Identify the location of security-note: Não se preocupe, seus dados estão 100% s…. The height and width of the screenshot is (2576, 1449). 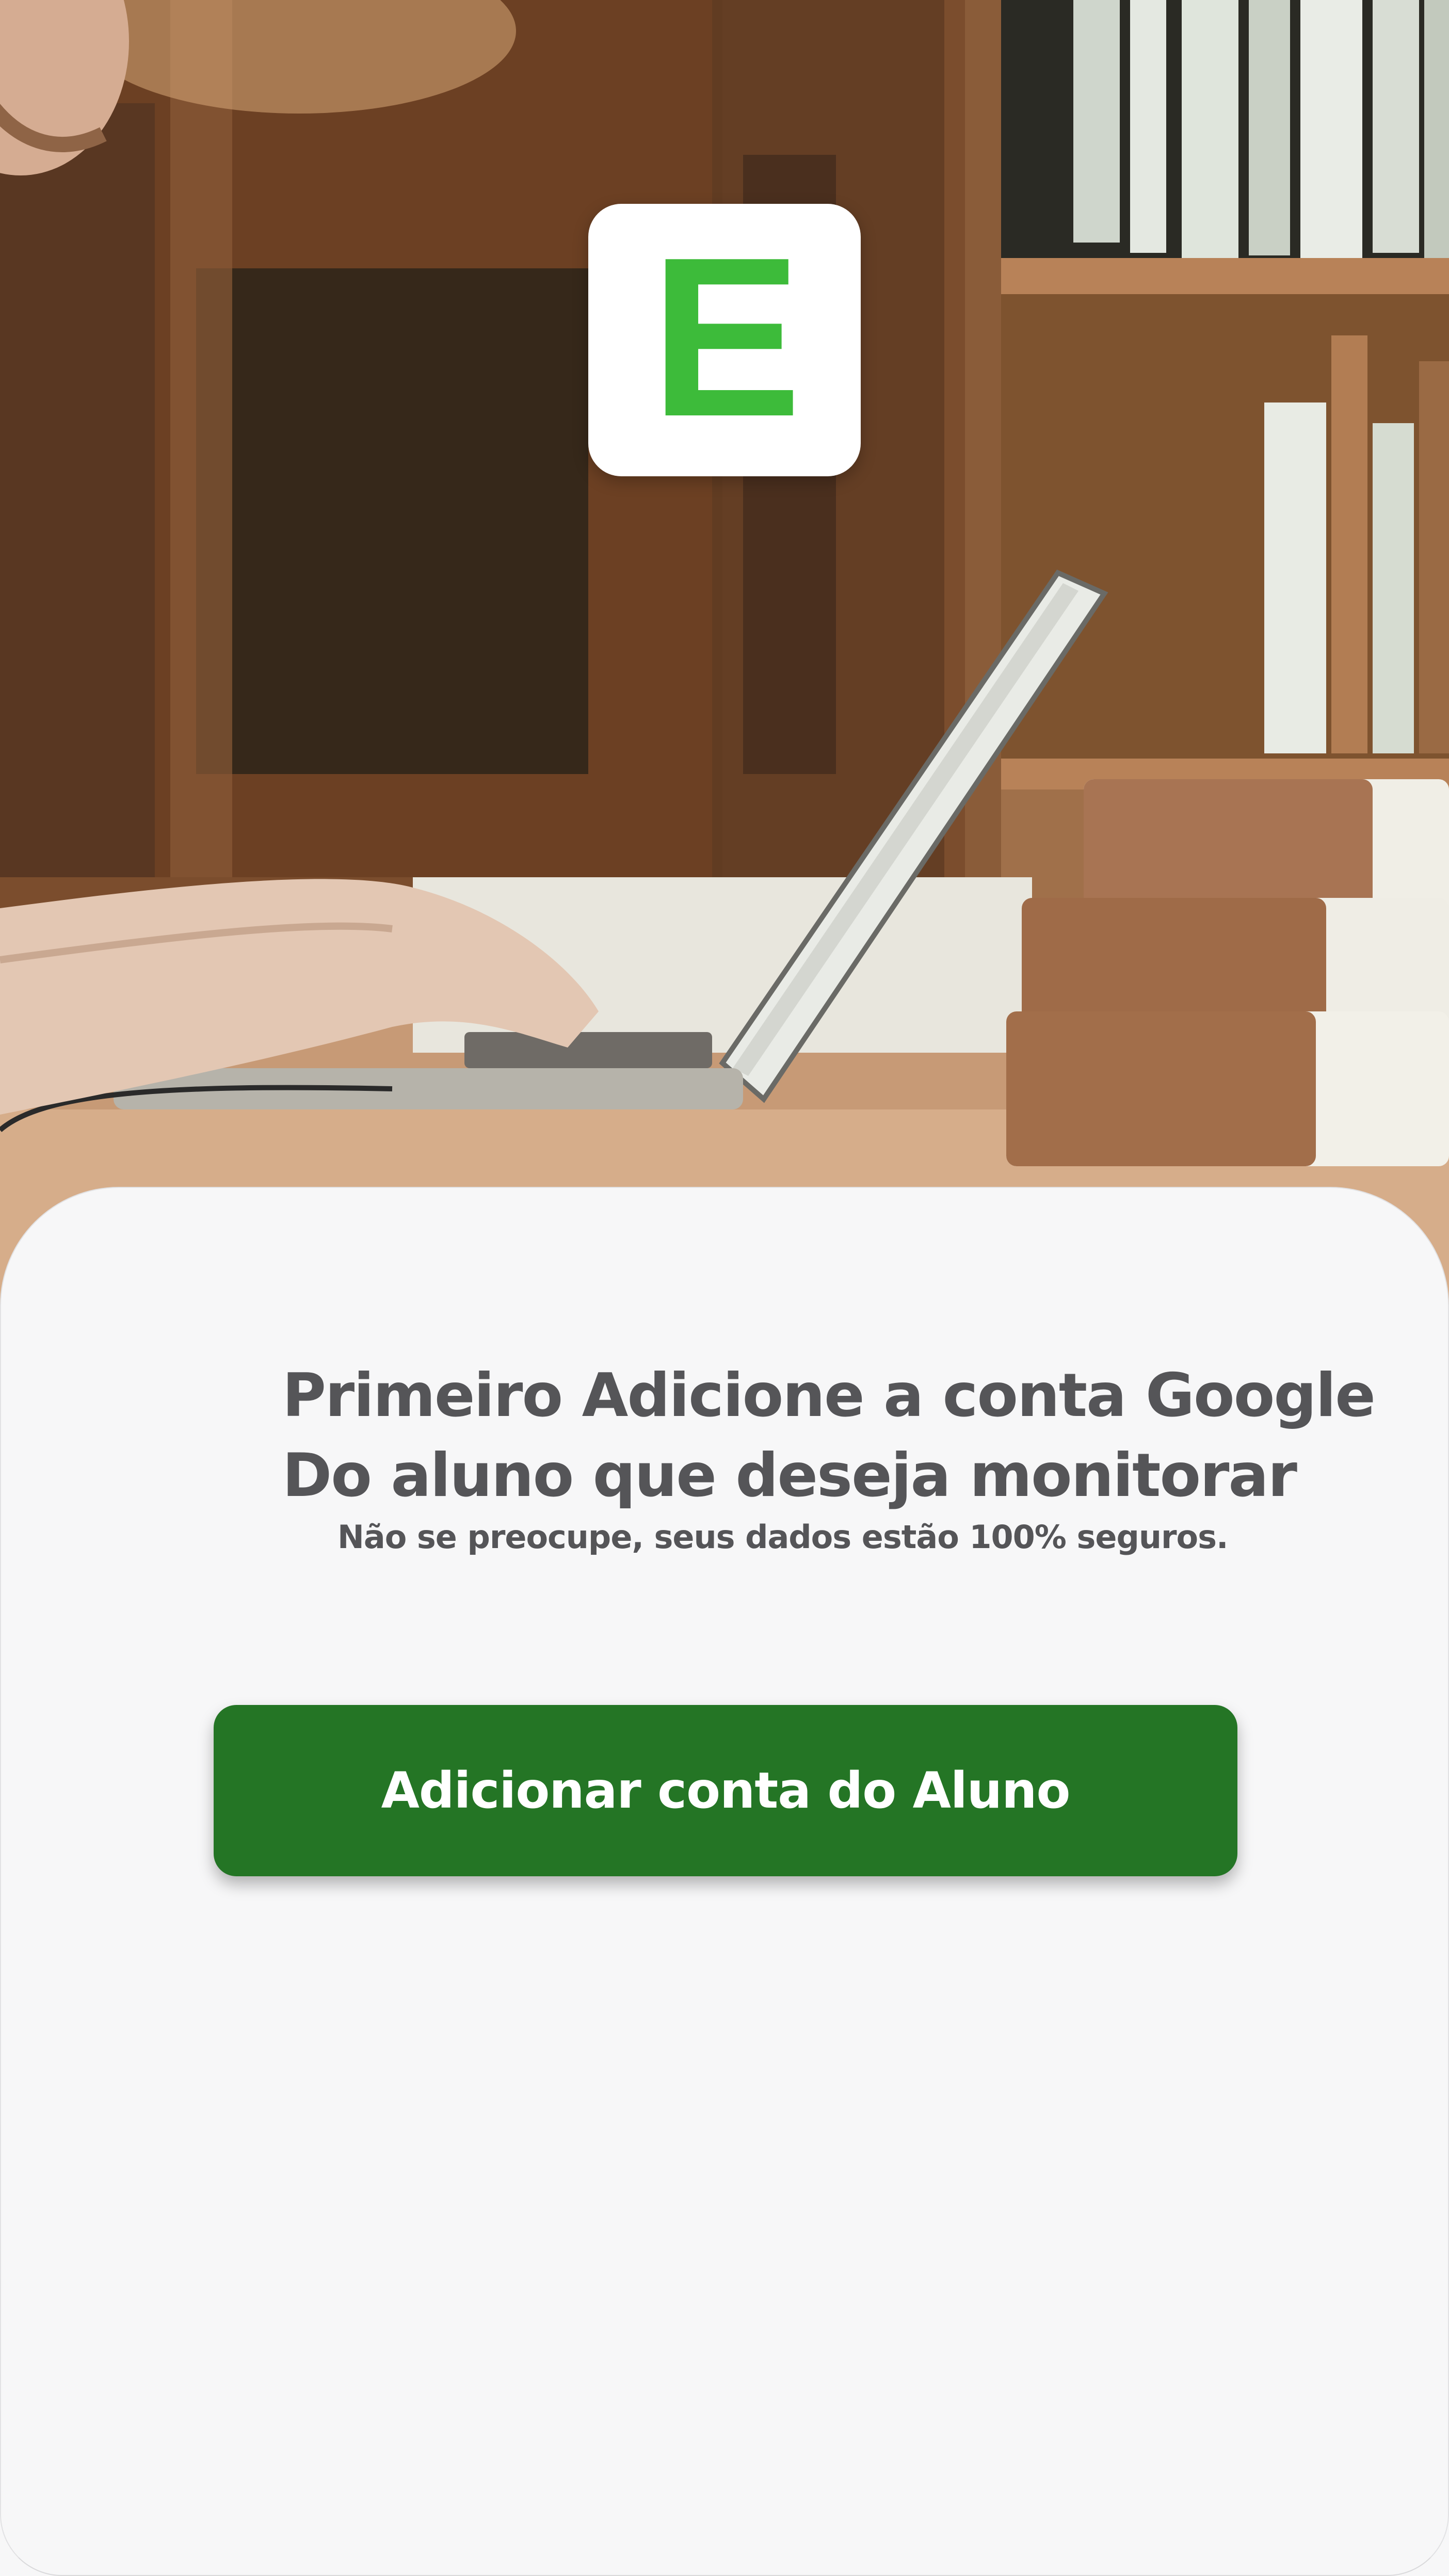
(783, 1537).